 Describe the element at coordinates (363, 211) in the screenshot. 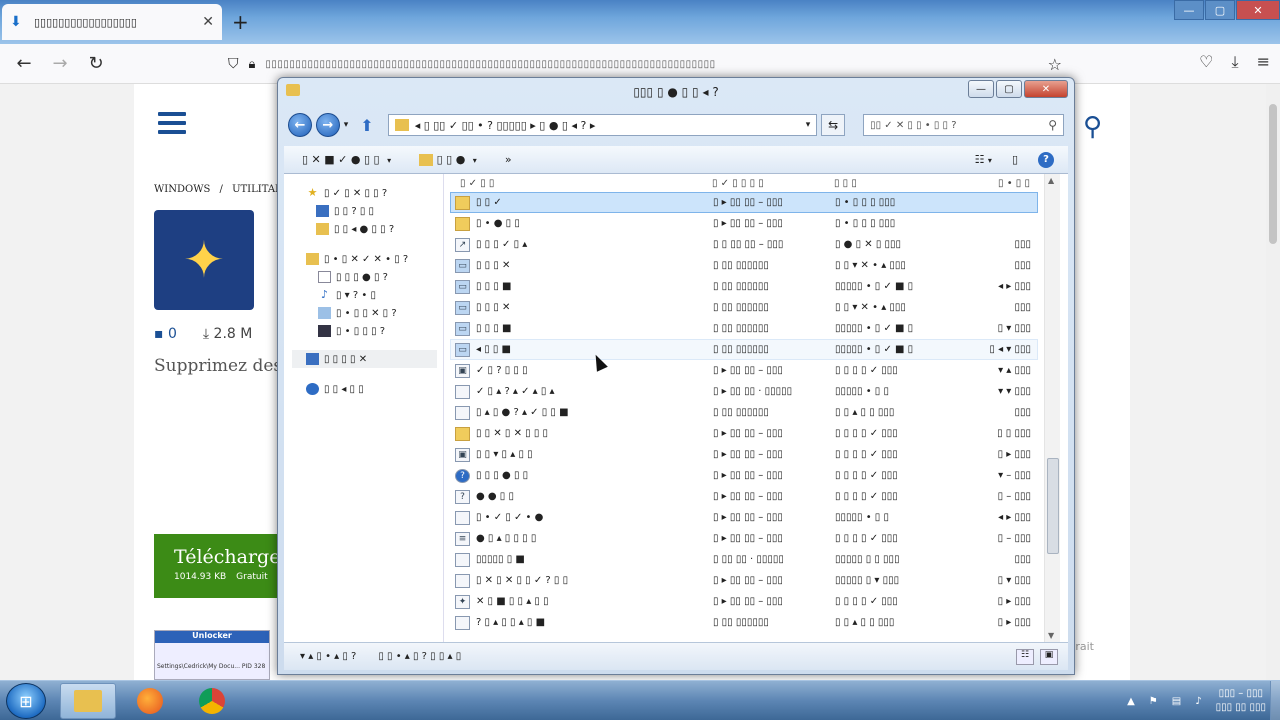

I see `nav-desktop: ▯ ▯ ? ▯ ▯` at that location.